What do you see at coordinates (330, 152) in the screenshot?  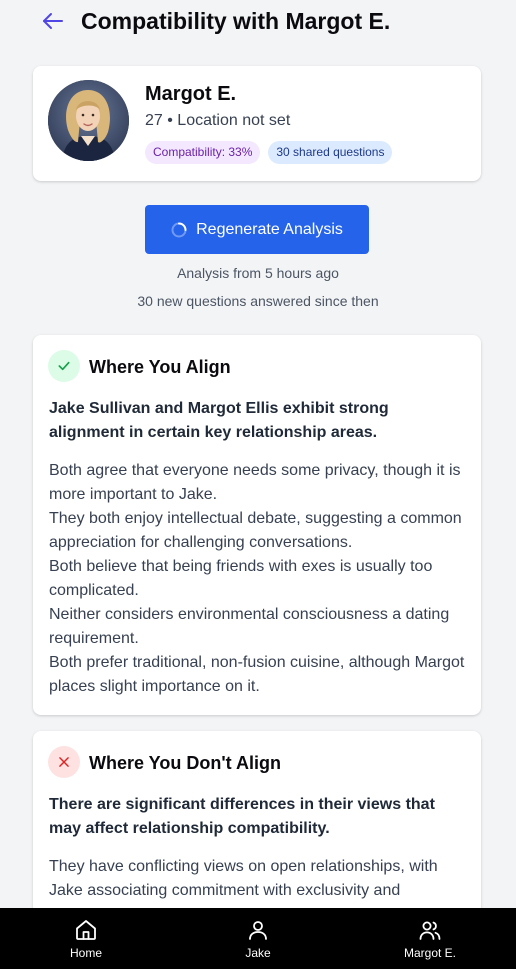 I see `shared-questions-badge: 30 shared questions` at bounding box center [330, 152].